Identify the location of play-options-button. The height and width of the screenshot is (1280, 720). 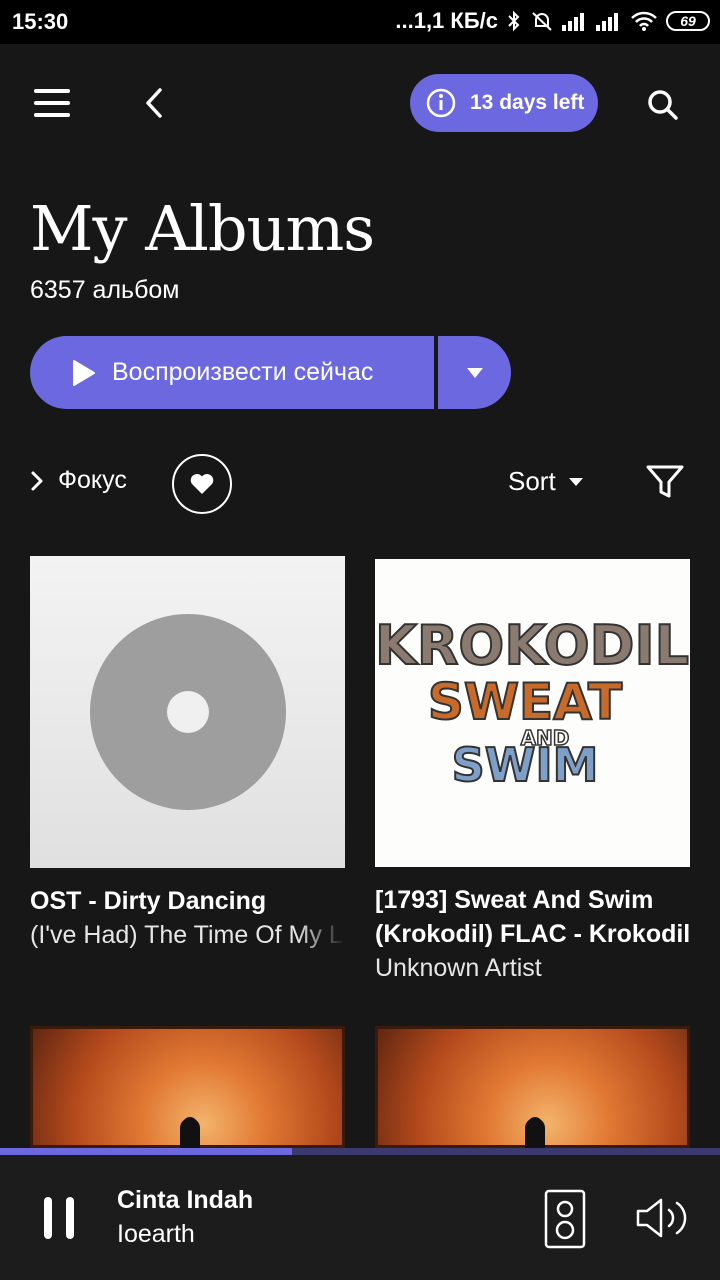
(474, 372).